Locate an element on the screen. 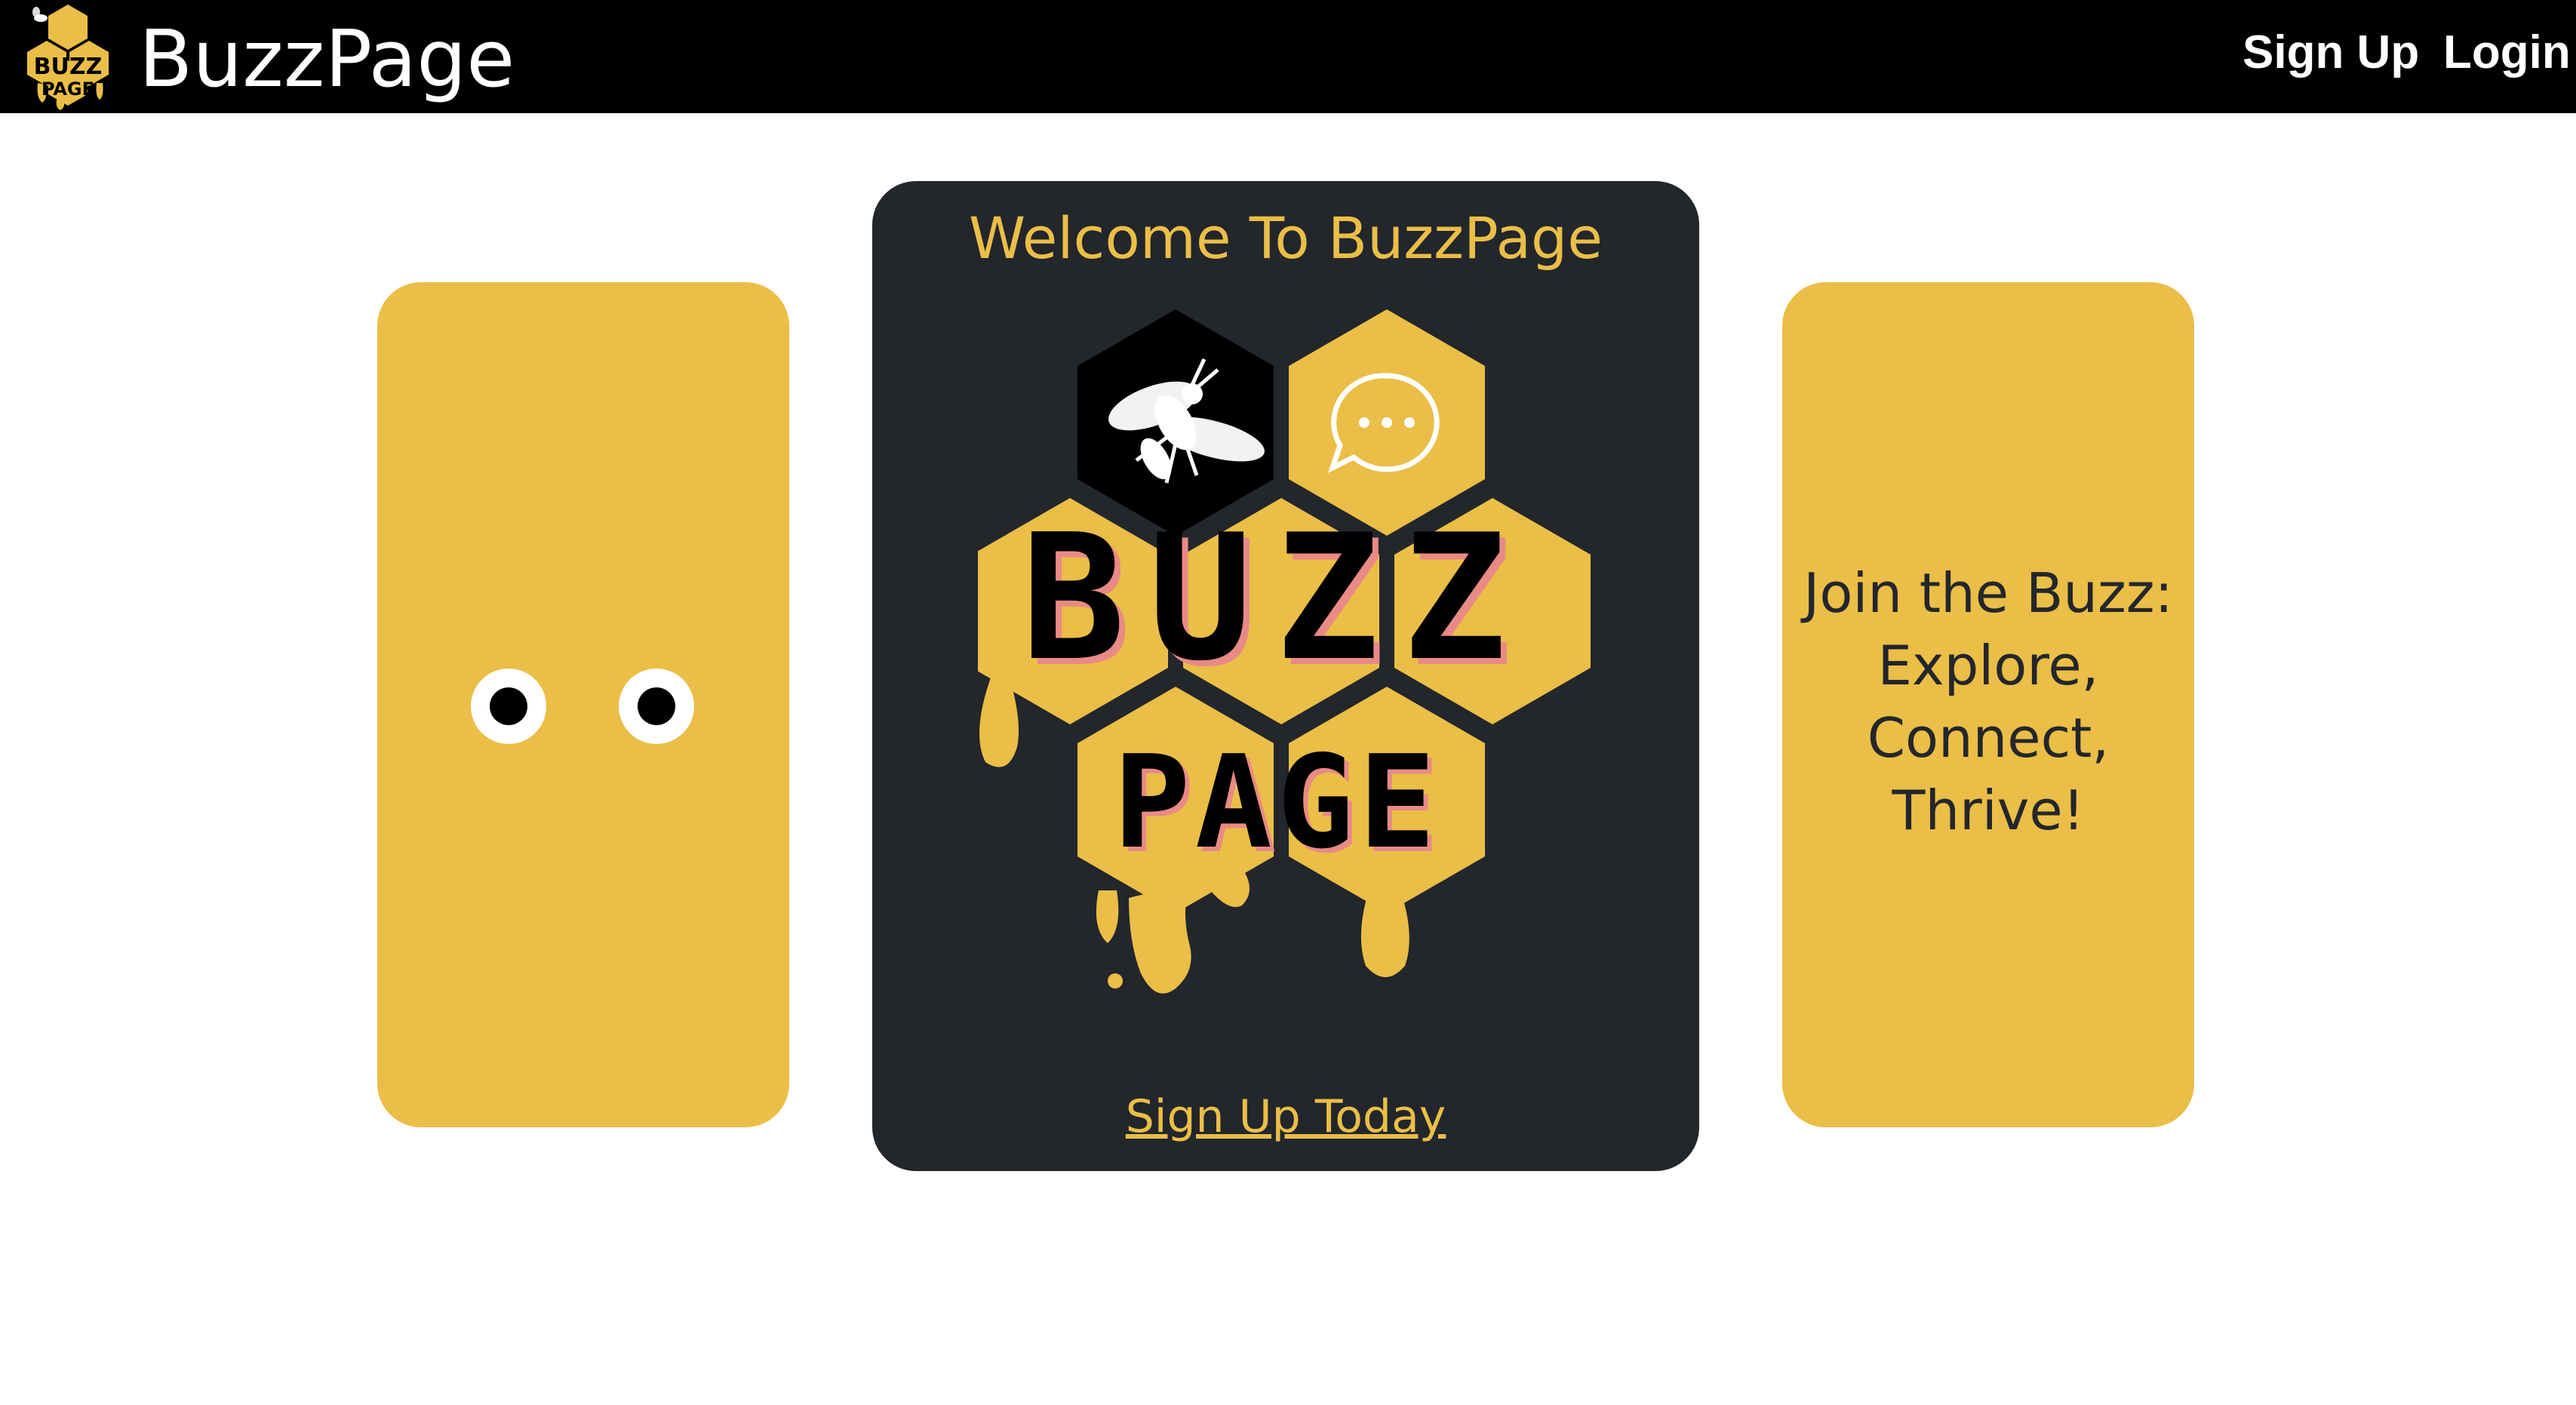 The height and width of the screenshot is (1405, 2576). tagline-line: Join the Buzz: is located at coordinates (1988, 593).